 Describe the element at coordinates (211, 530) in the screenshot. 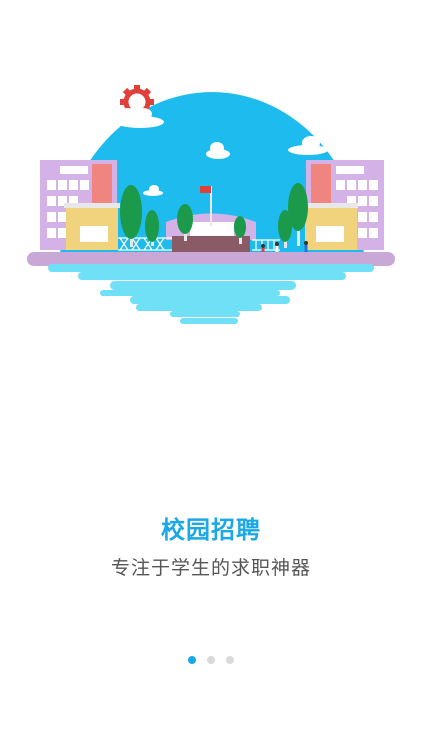

I see `page-title: 校园招聘` at that location.